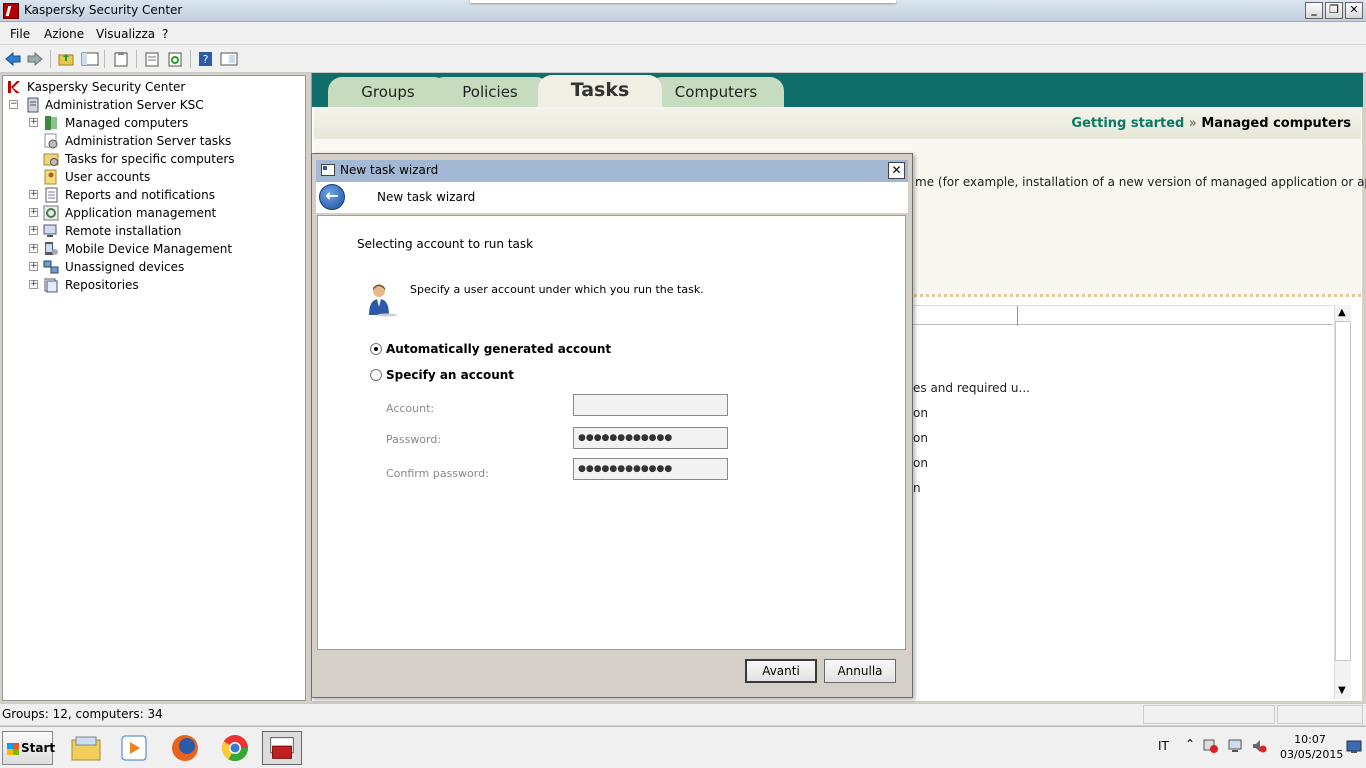 The width and height of the screenshot is (1366, 768). What do you see at coordinates (414, 439) in the screenshot?
I see `password-label: Password:` at bounding box center [414, 439].